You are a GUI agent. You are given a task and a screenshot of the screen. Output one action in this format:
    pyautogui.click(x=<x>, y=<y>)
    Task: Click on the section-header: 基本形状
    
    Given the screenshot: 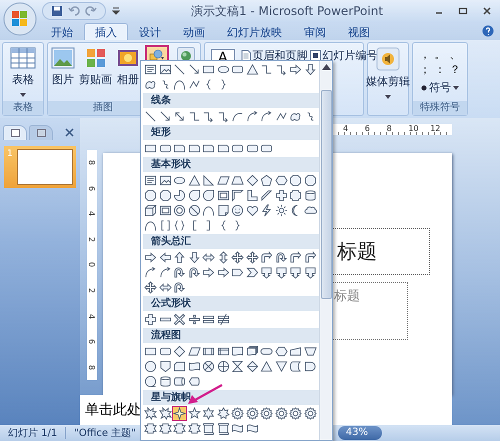 What is the action you would take?
    pyautogui.click(x=231, y=164)
    